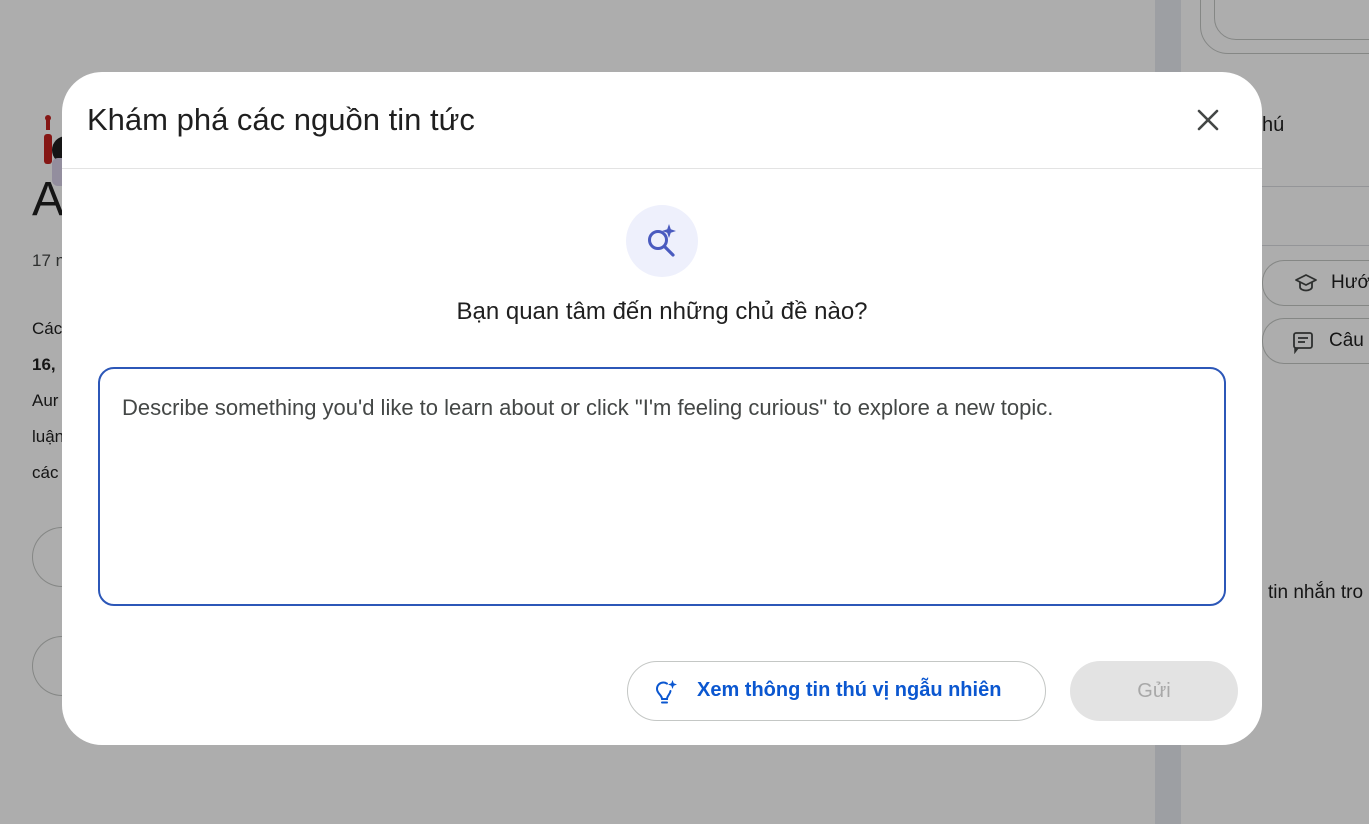 The height and width of the screenshot is (824, 1369). Describe the element at coordinates (662, 311) in the screenshot. I see `topic-question: Bạn quan tâm đến những chủ đề nào?` at that location.